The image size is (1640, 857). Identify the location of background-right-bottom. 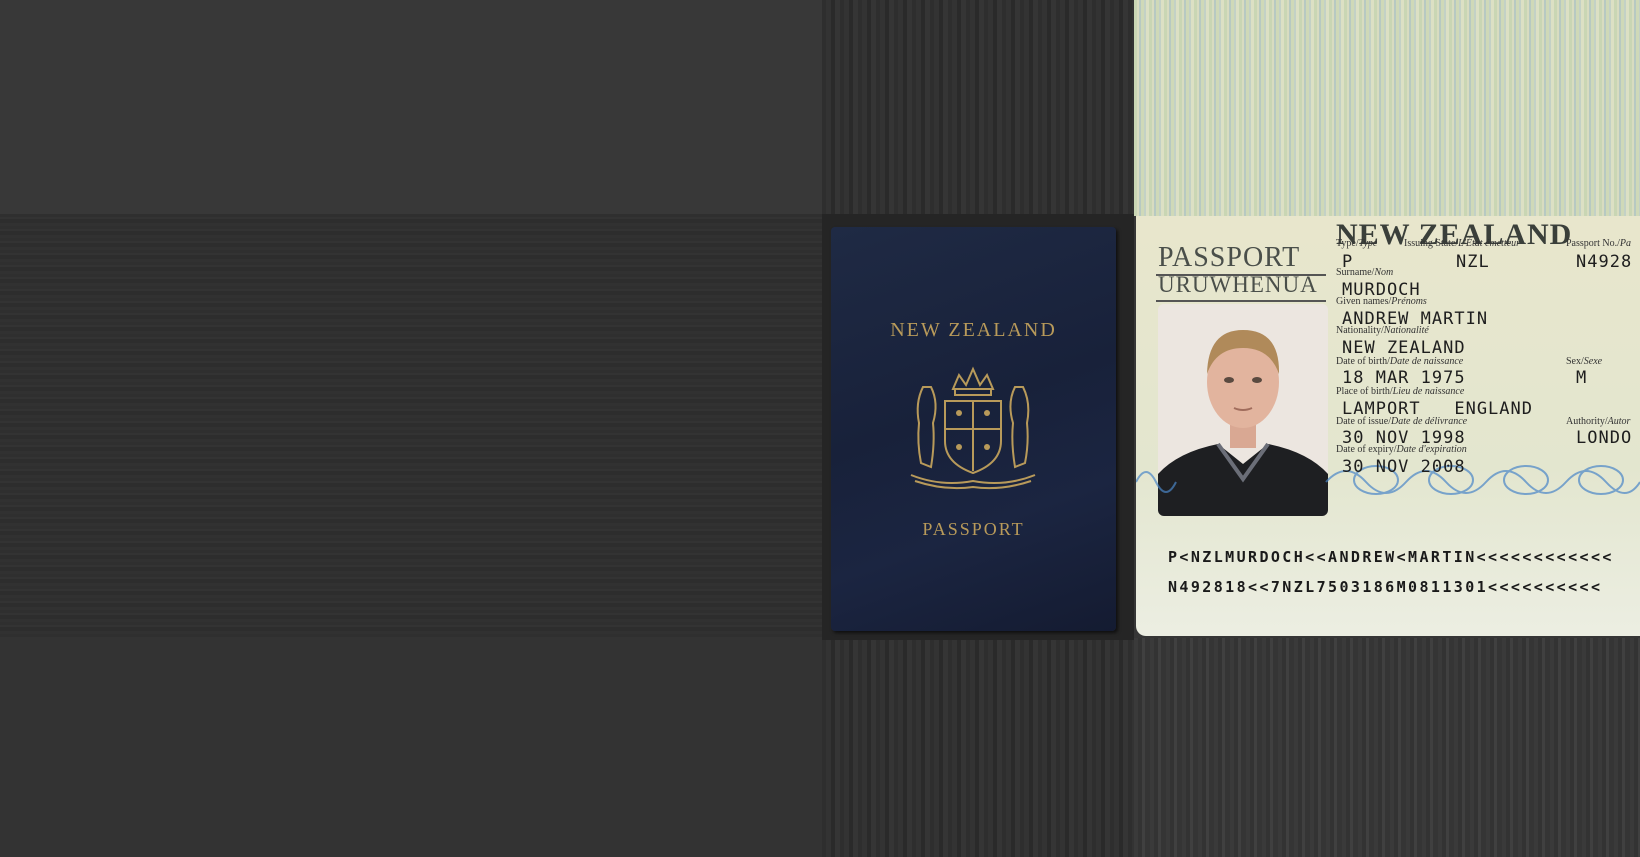
(1387, 747).